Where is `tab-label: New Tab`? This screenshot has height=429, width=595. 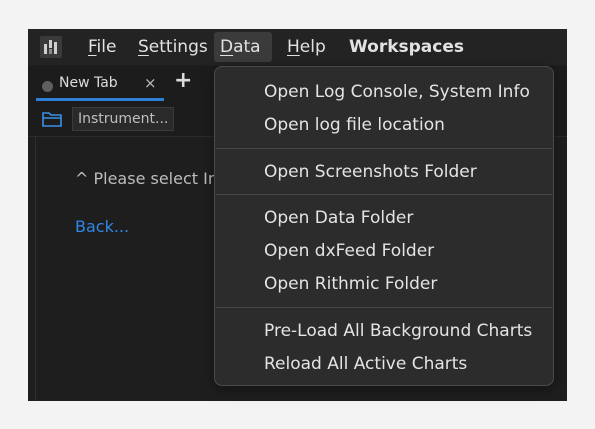 tab-label: New Tab is located at coordinates (88, 83).